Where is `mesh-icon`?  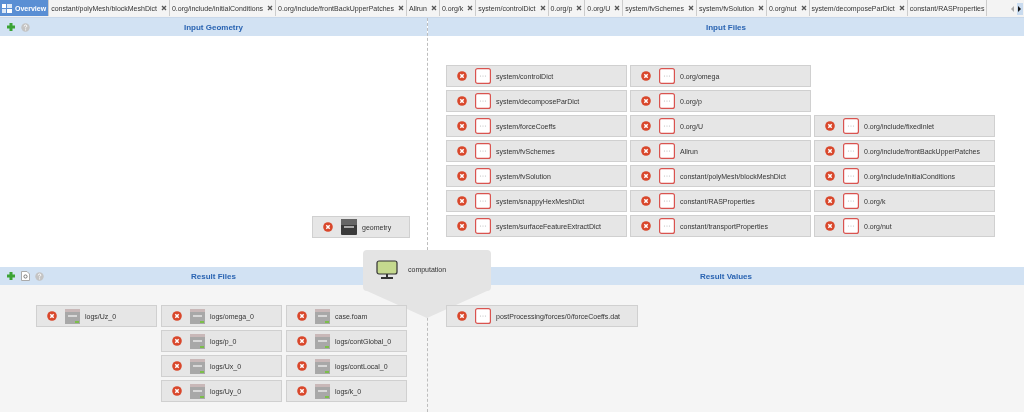 mesh-icon is located at coordinates (349, 227).